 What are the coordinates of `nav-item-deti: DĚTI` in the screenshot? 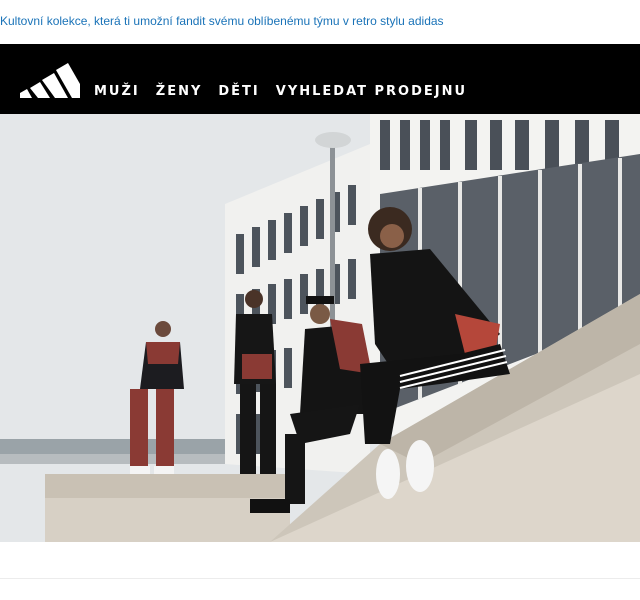 It's located at (238, 91).